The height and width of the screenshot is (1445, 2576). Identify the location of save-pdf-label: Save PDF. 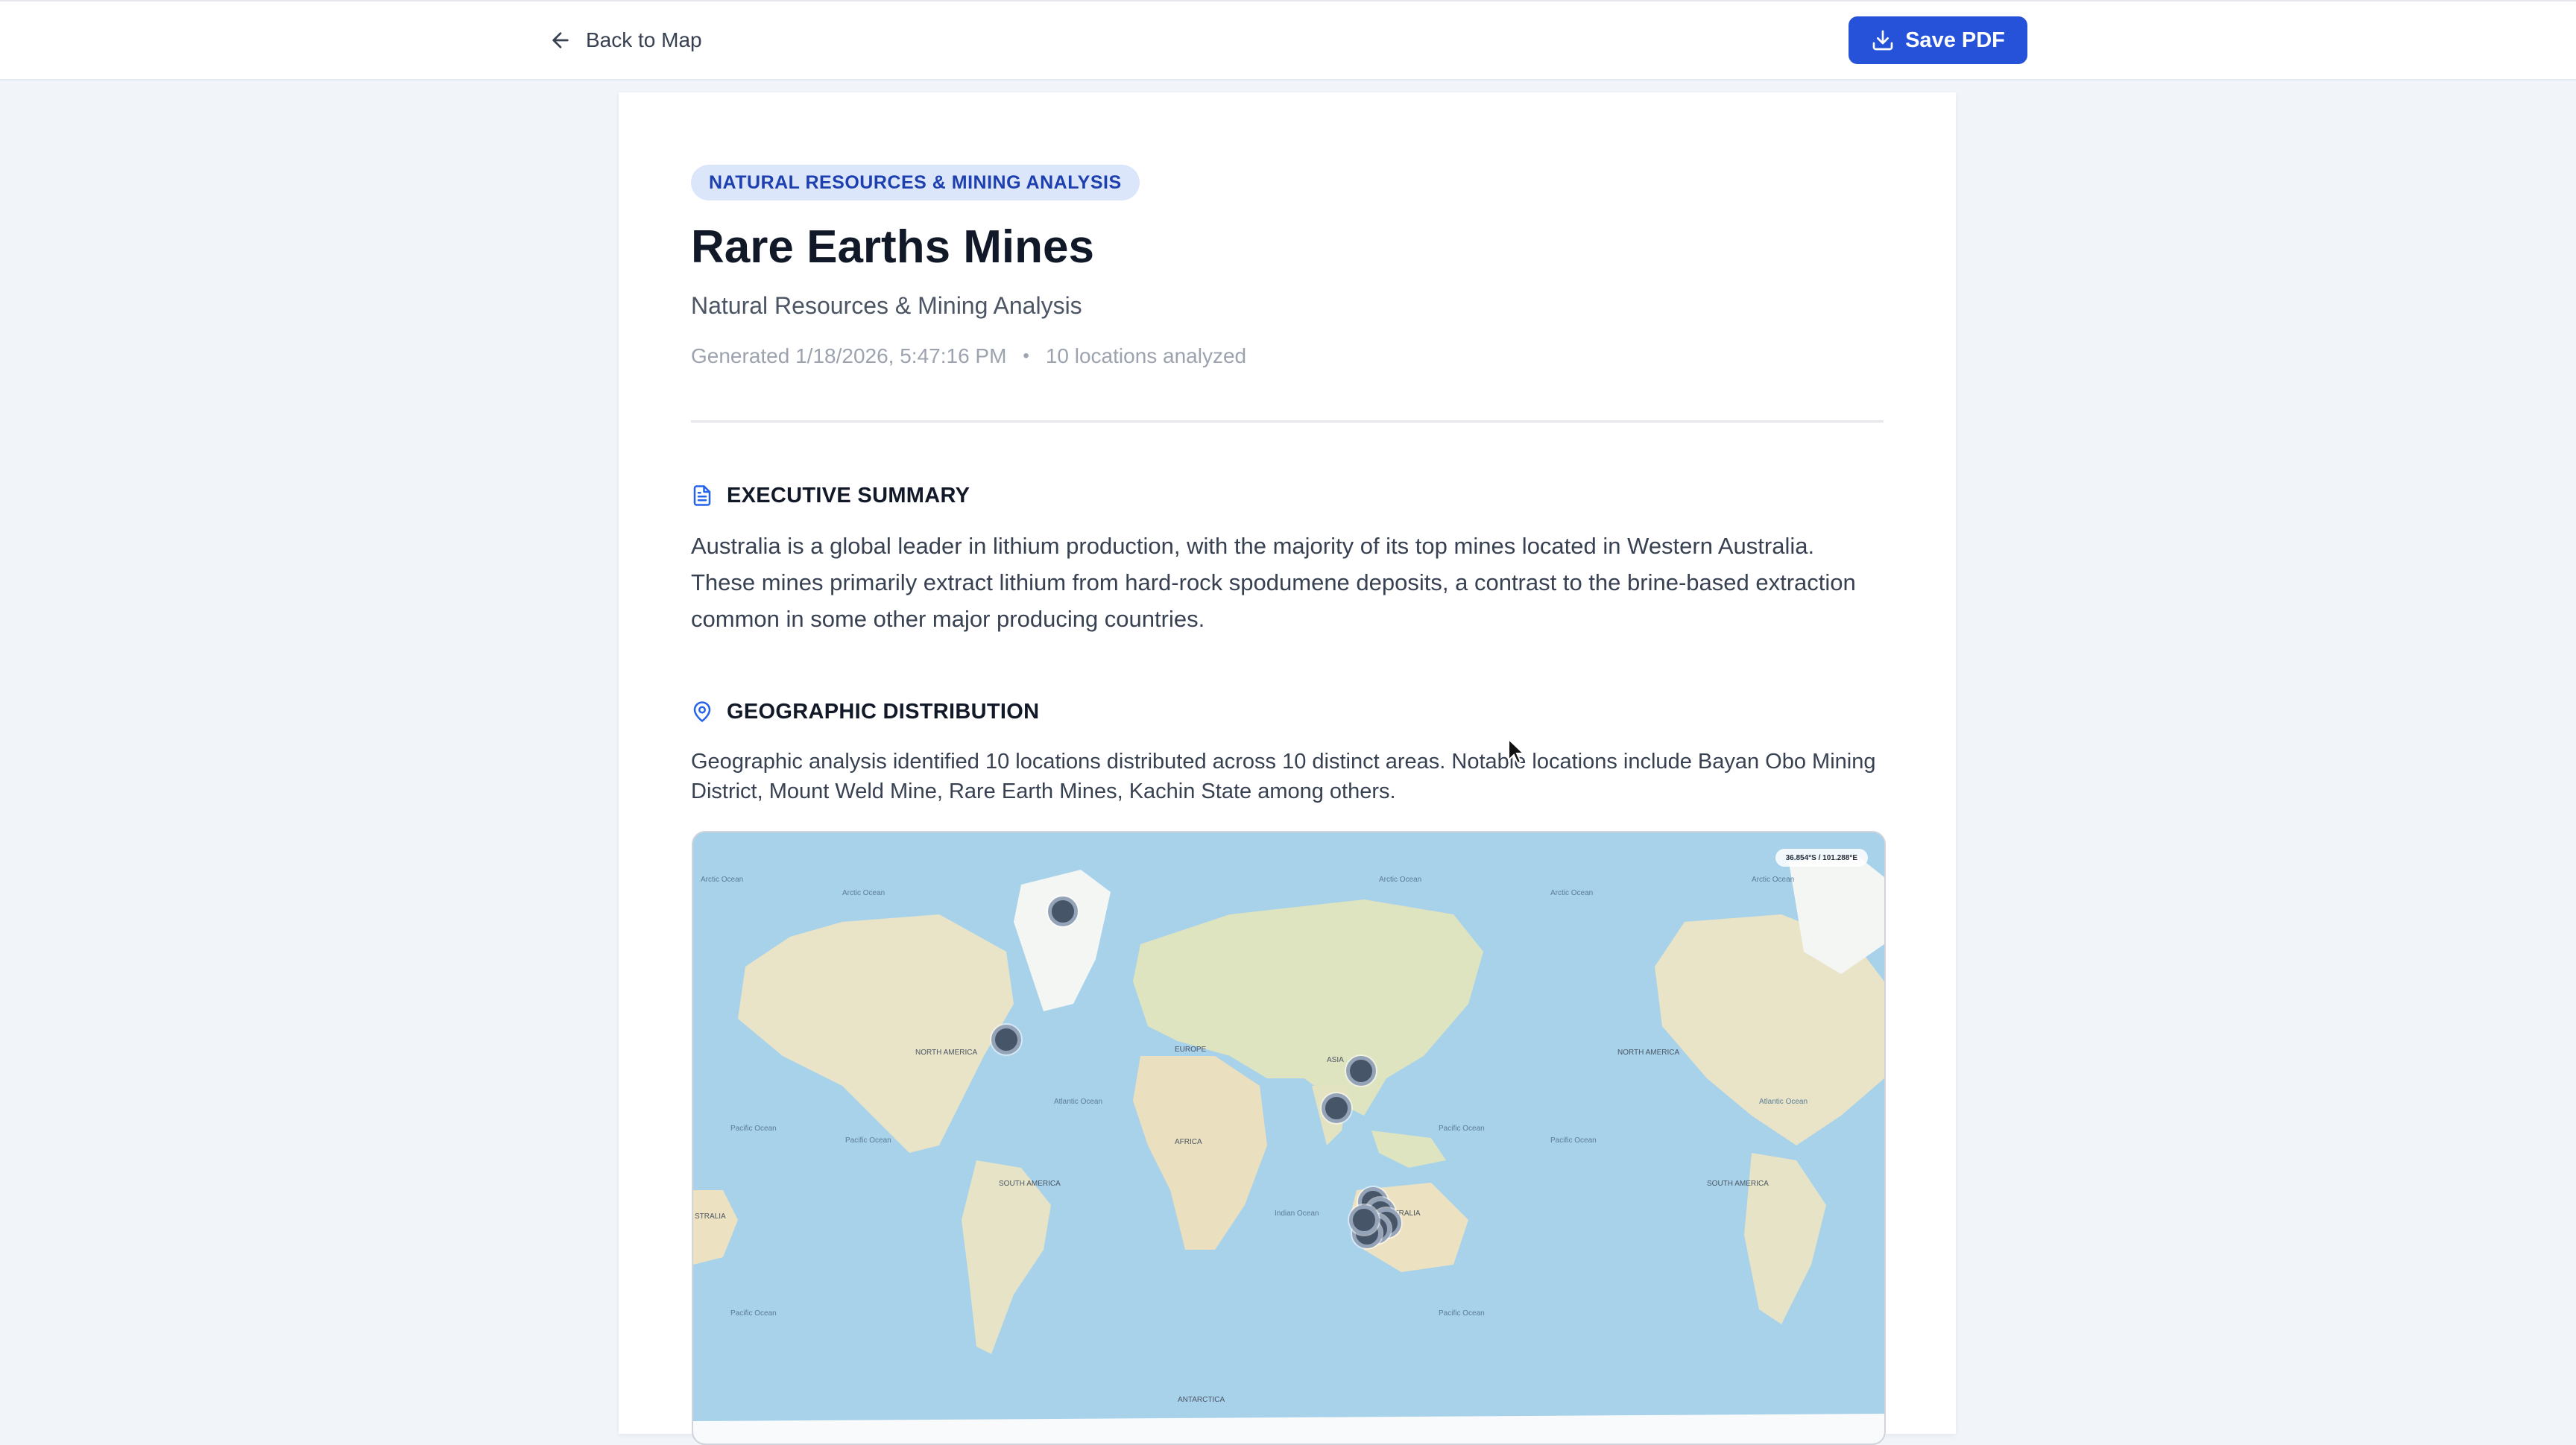
(1955, 40).